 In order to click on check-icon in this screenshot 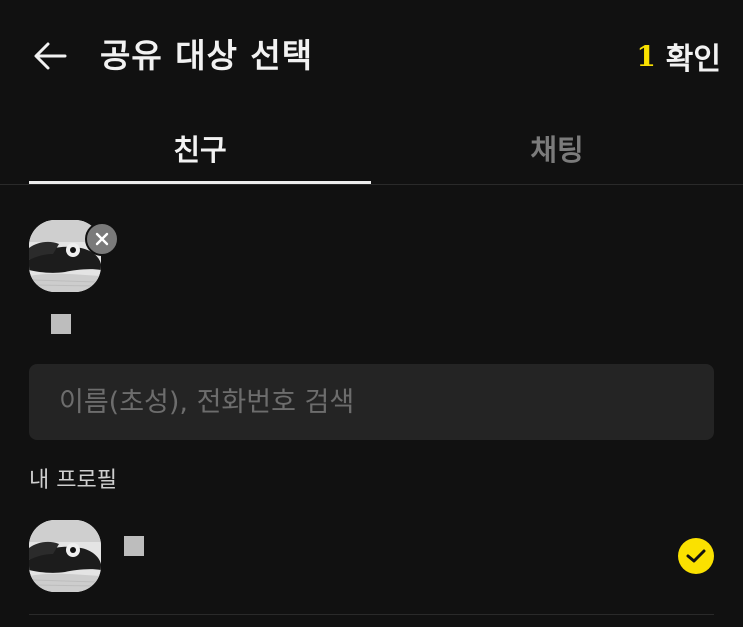, I will do `click(696, 556)`.